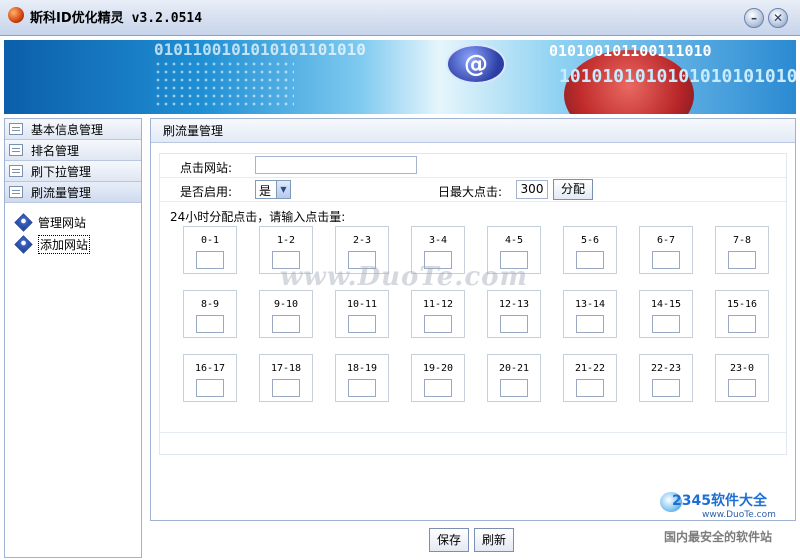 This screenshot has width=800, height=560. I want to click on enable-select-value: 是, so click(265, 191).